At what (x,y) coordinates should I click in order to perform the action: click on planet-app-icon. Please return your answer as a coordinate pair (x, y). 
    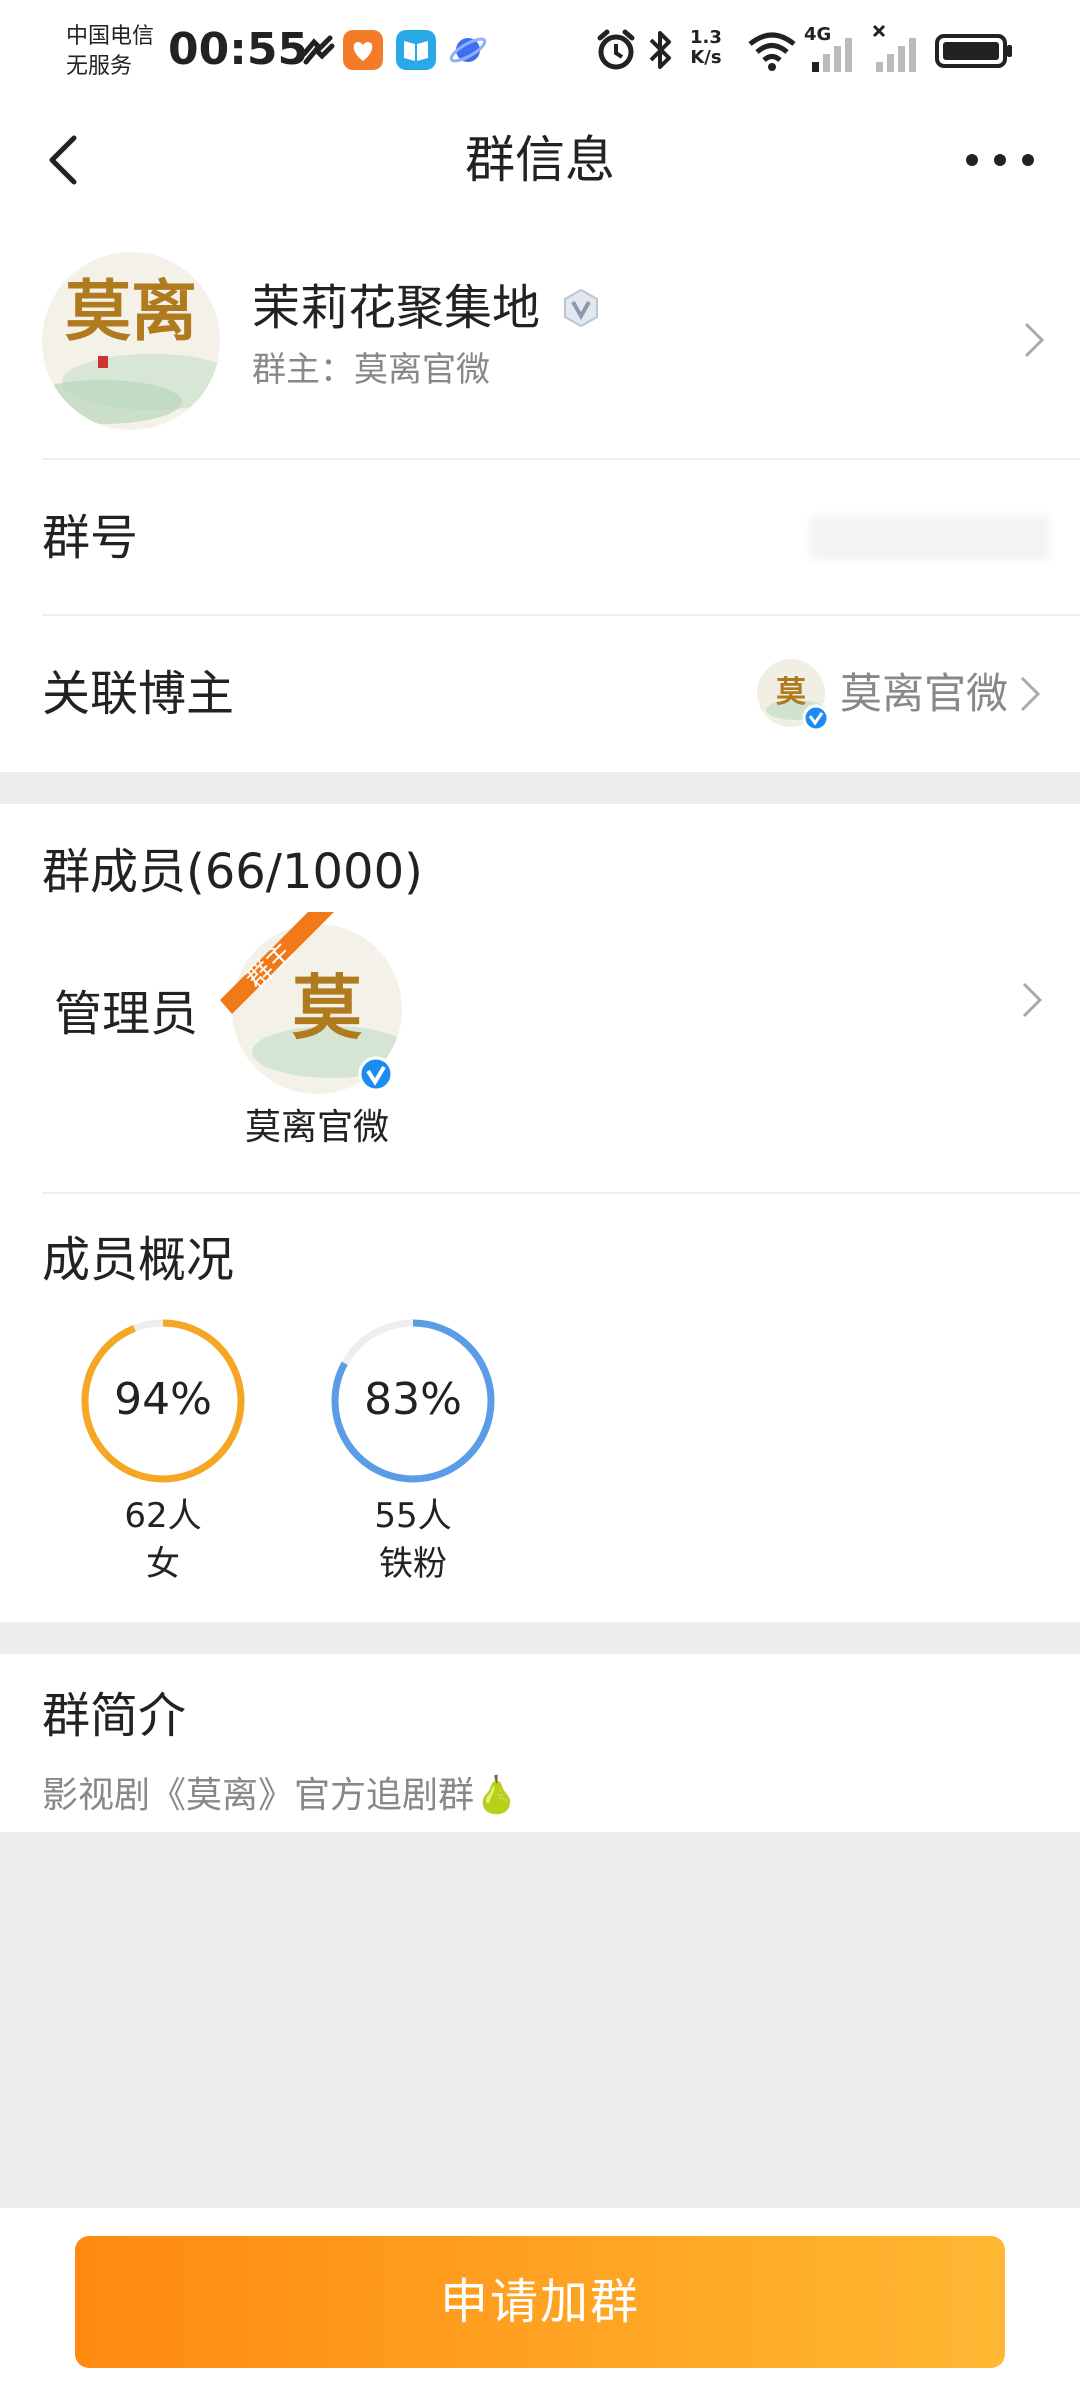
    Looking at the image, I should click on (468, 50).